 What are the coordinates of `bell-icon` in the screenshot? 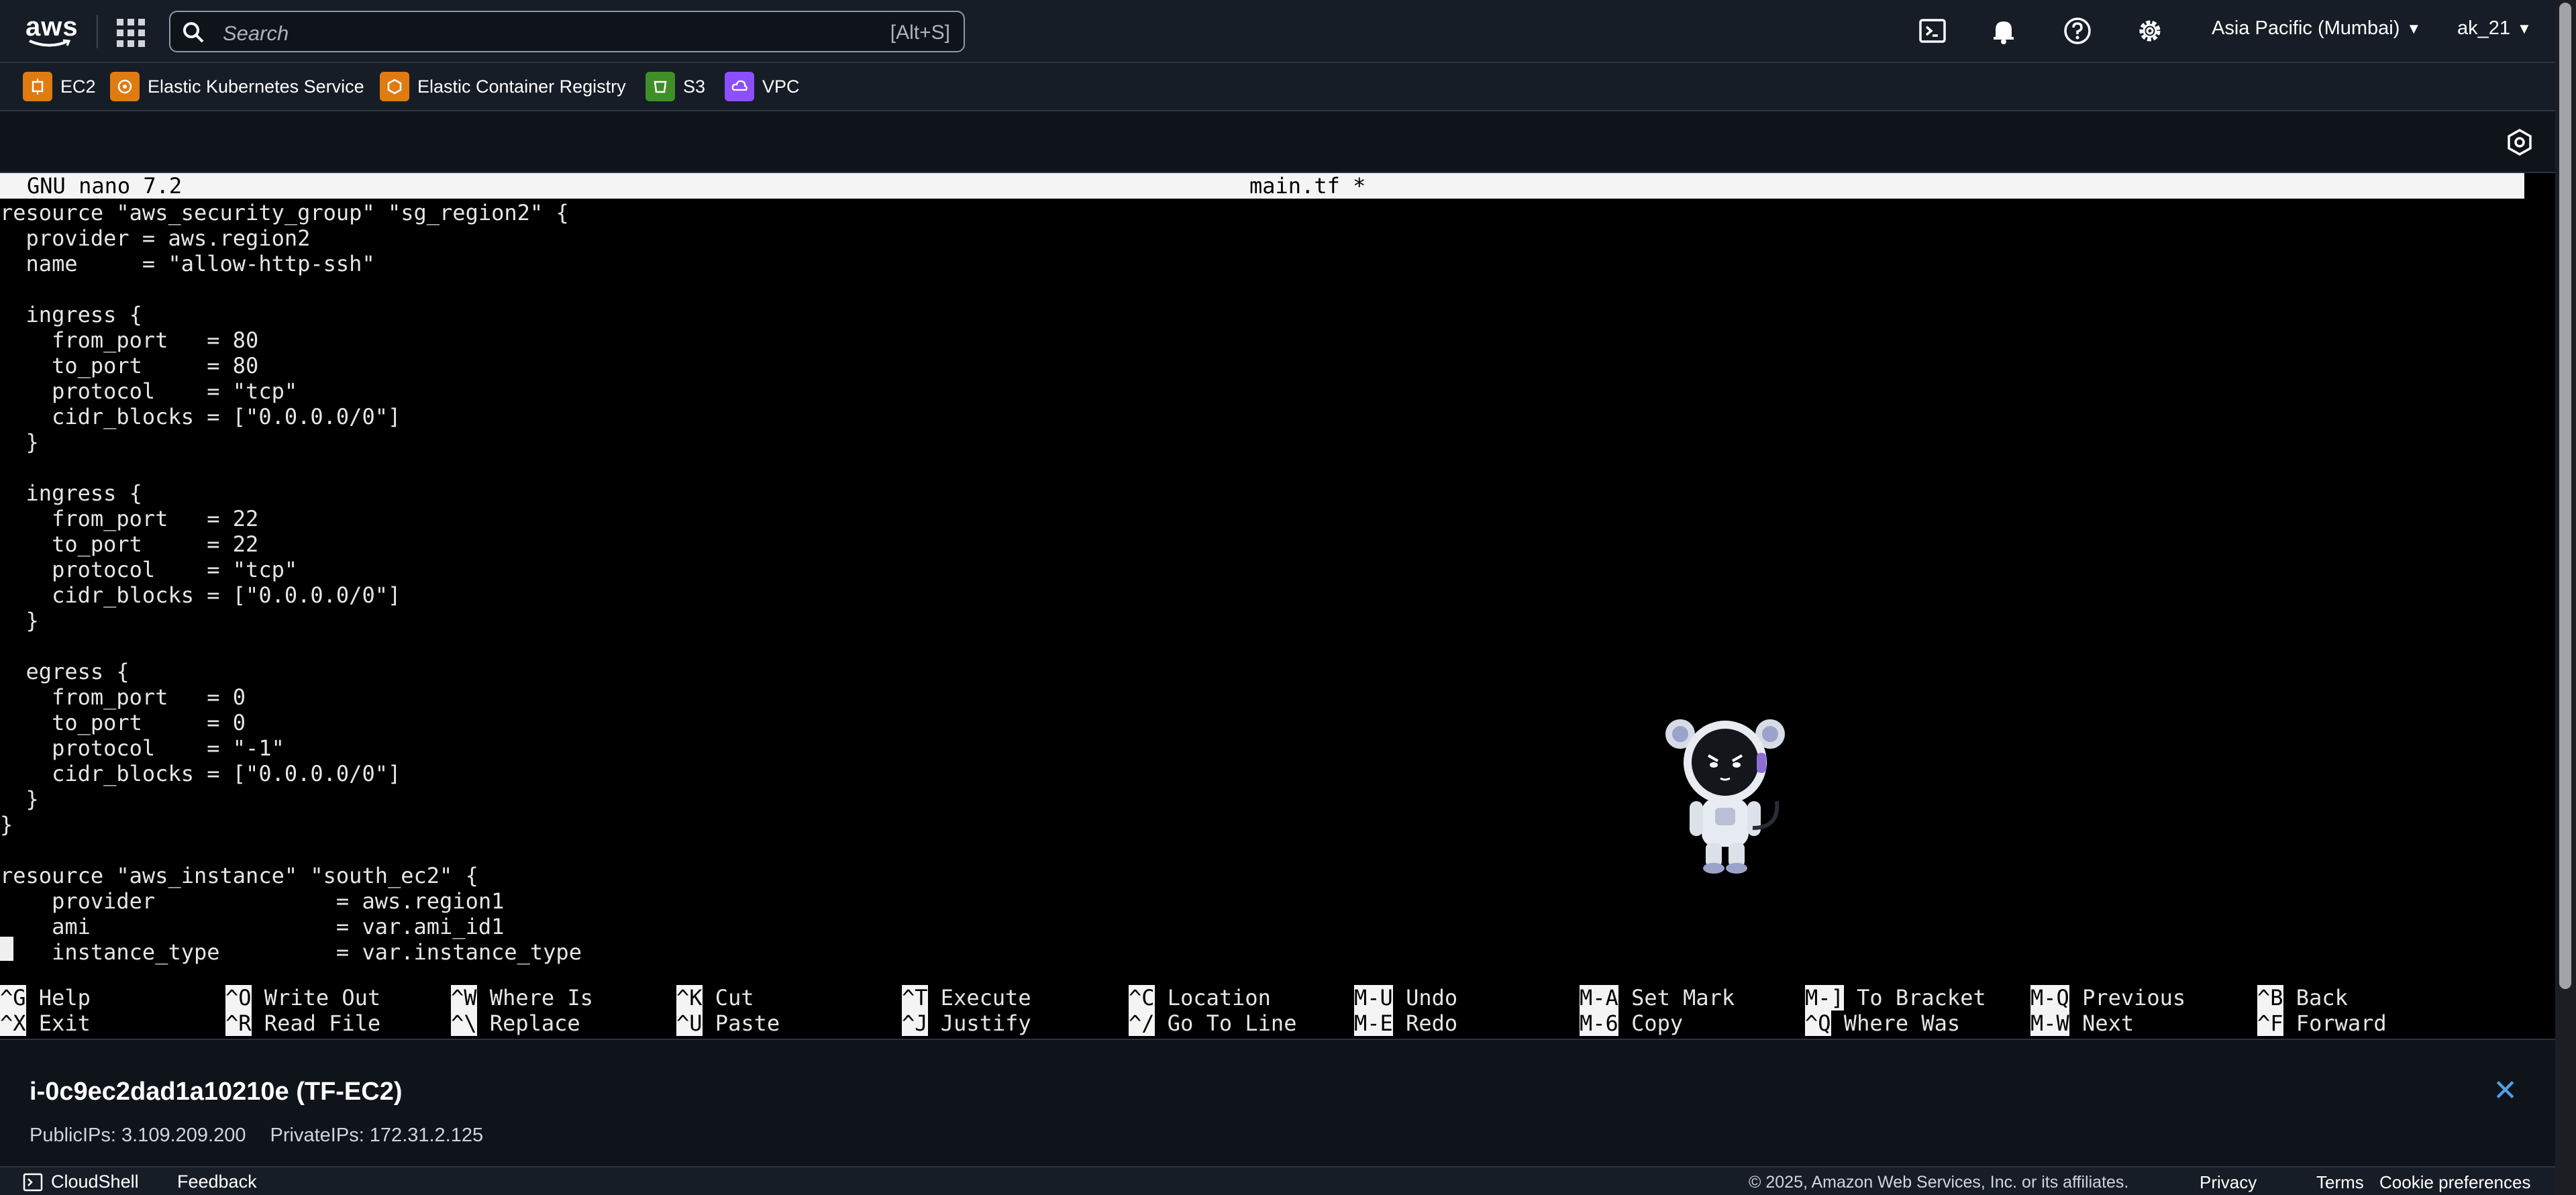 It's located at (2004, 31).